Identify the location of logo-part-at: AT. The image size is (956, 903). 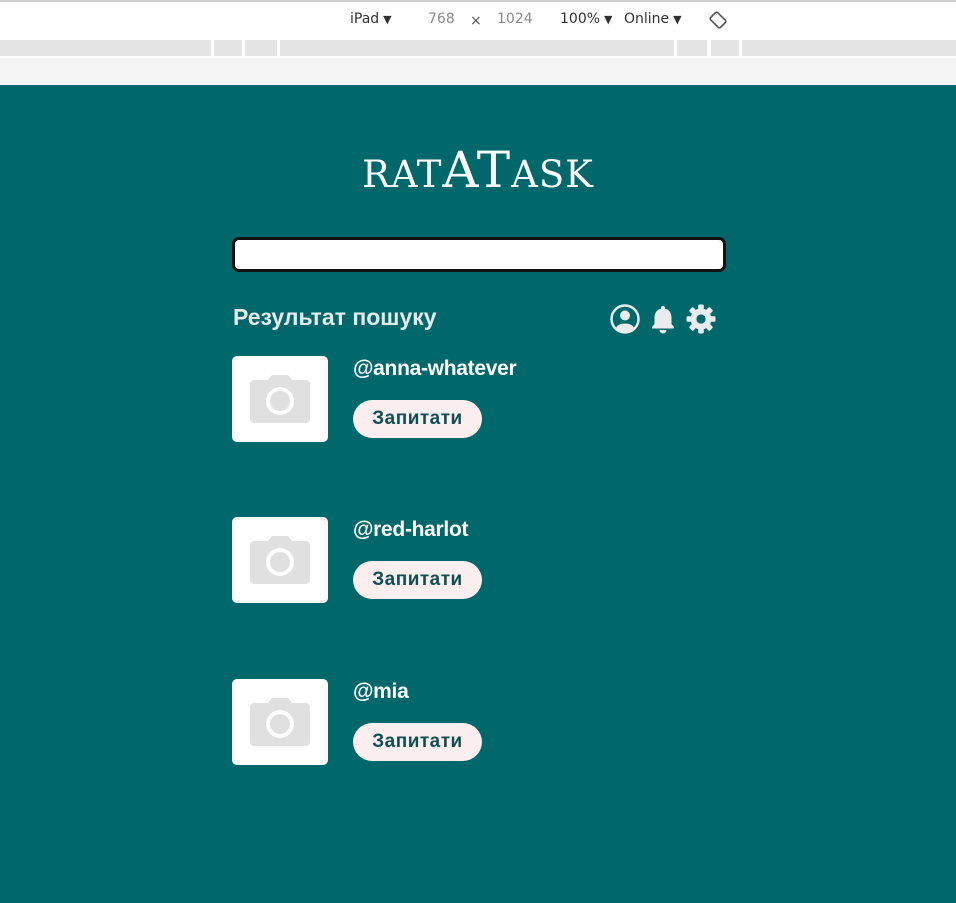
(477, 170).